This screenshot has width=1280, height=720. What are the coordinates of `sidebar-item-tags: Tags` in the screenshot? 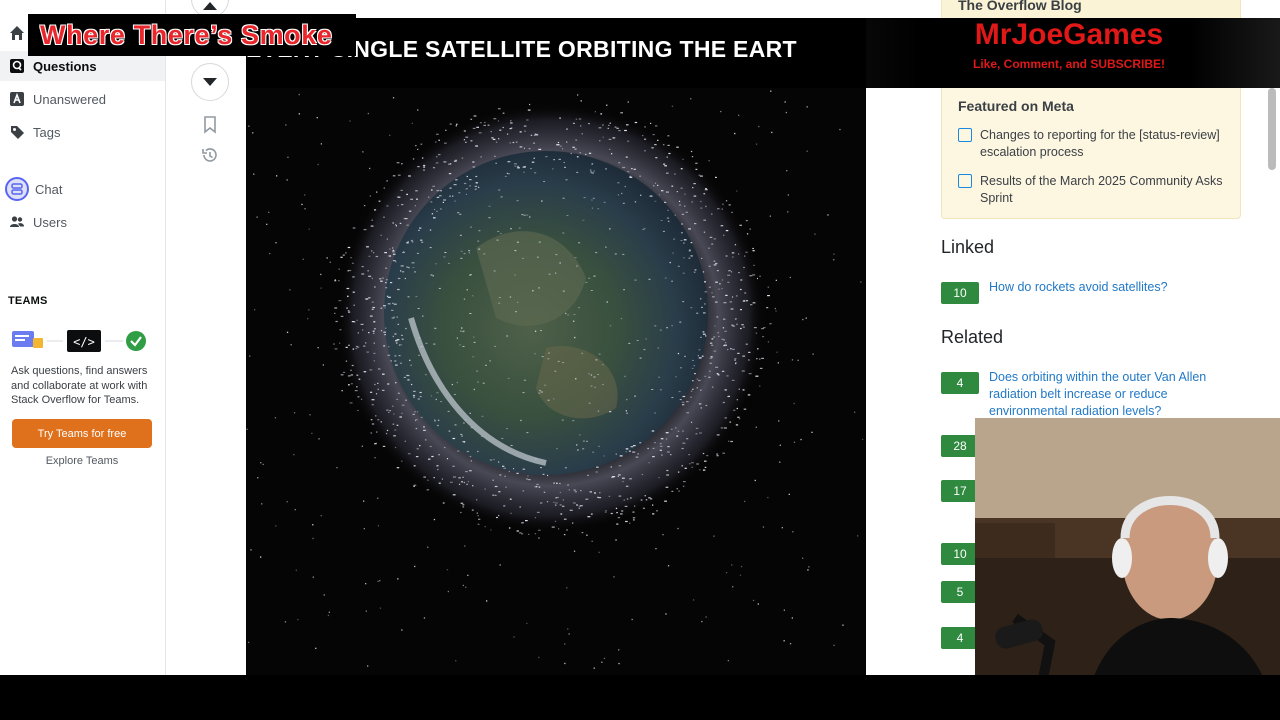 It's located at (82, 132).